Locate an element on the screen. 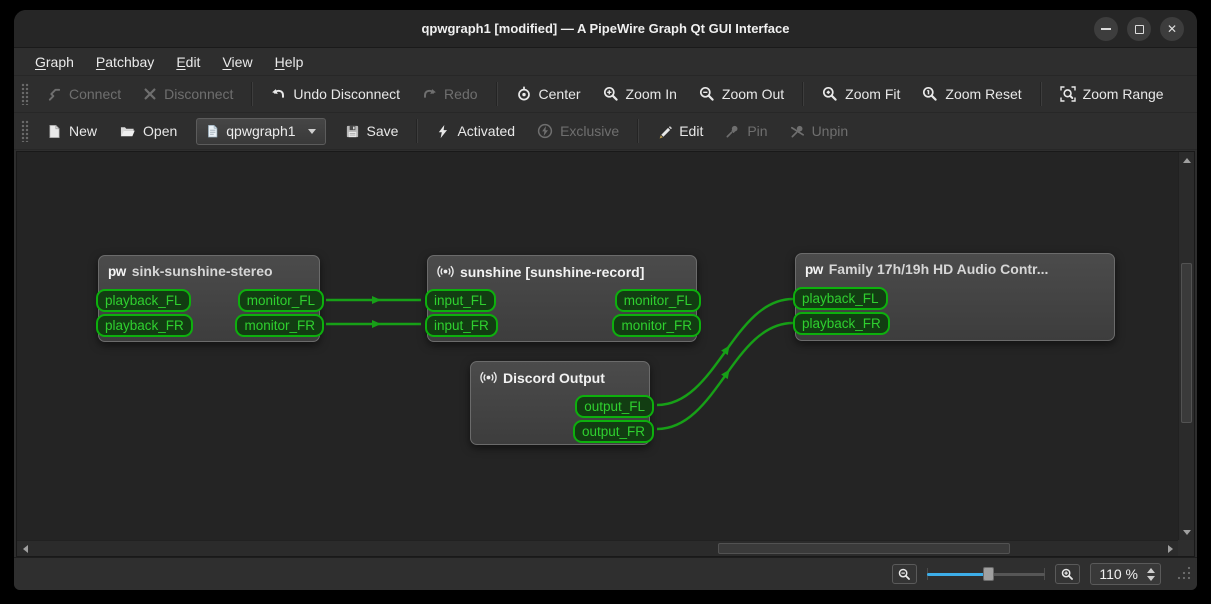 Image resolution: width=1211 pixels, height=604 pixels. undo-button: Undo Disconnect is located at coordinates (335, 94).